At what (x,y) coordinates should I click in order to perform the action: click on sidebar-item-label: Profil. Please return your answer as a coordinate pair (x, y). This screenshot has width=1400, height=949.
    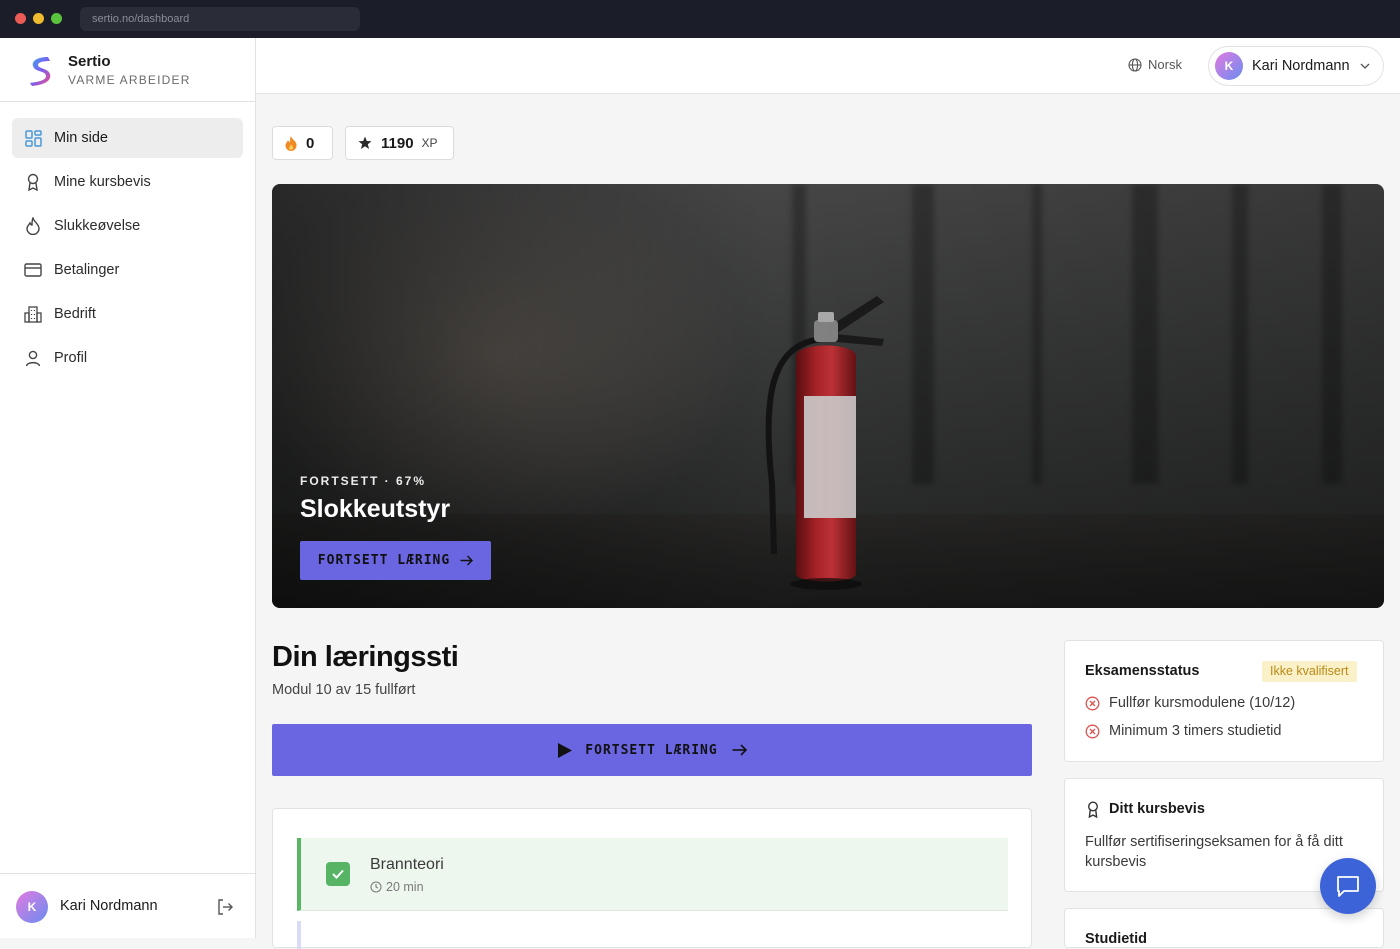
    Looking at the image, I should click on (71, 358).